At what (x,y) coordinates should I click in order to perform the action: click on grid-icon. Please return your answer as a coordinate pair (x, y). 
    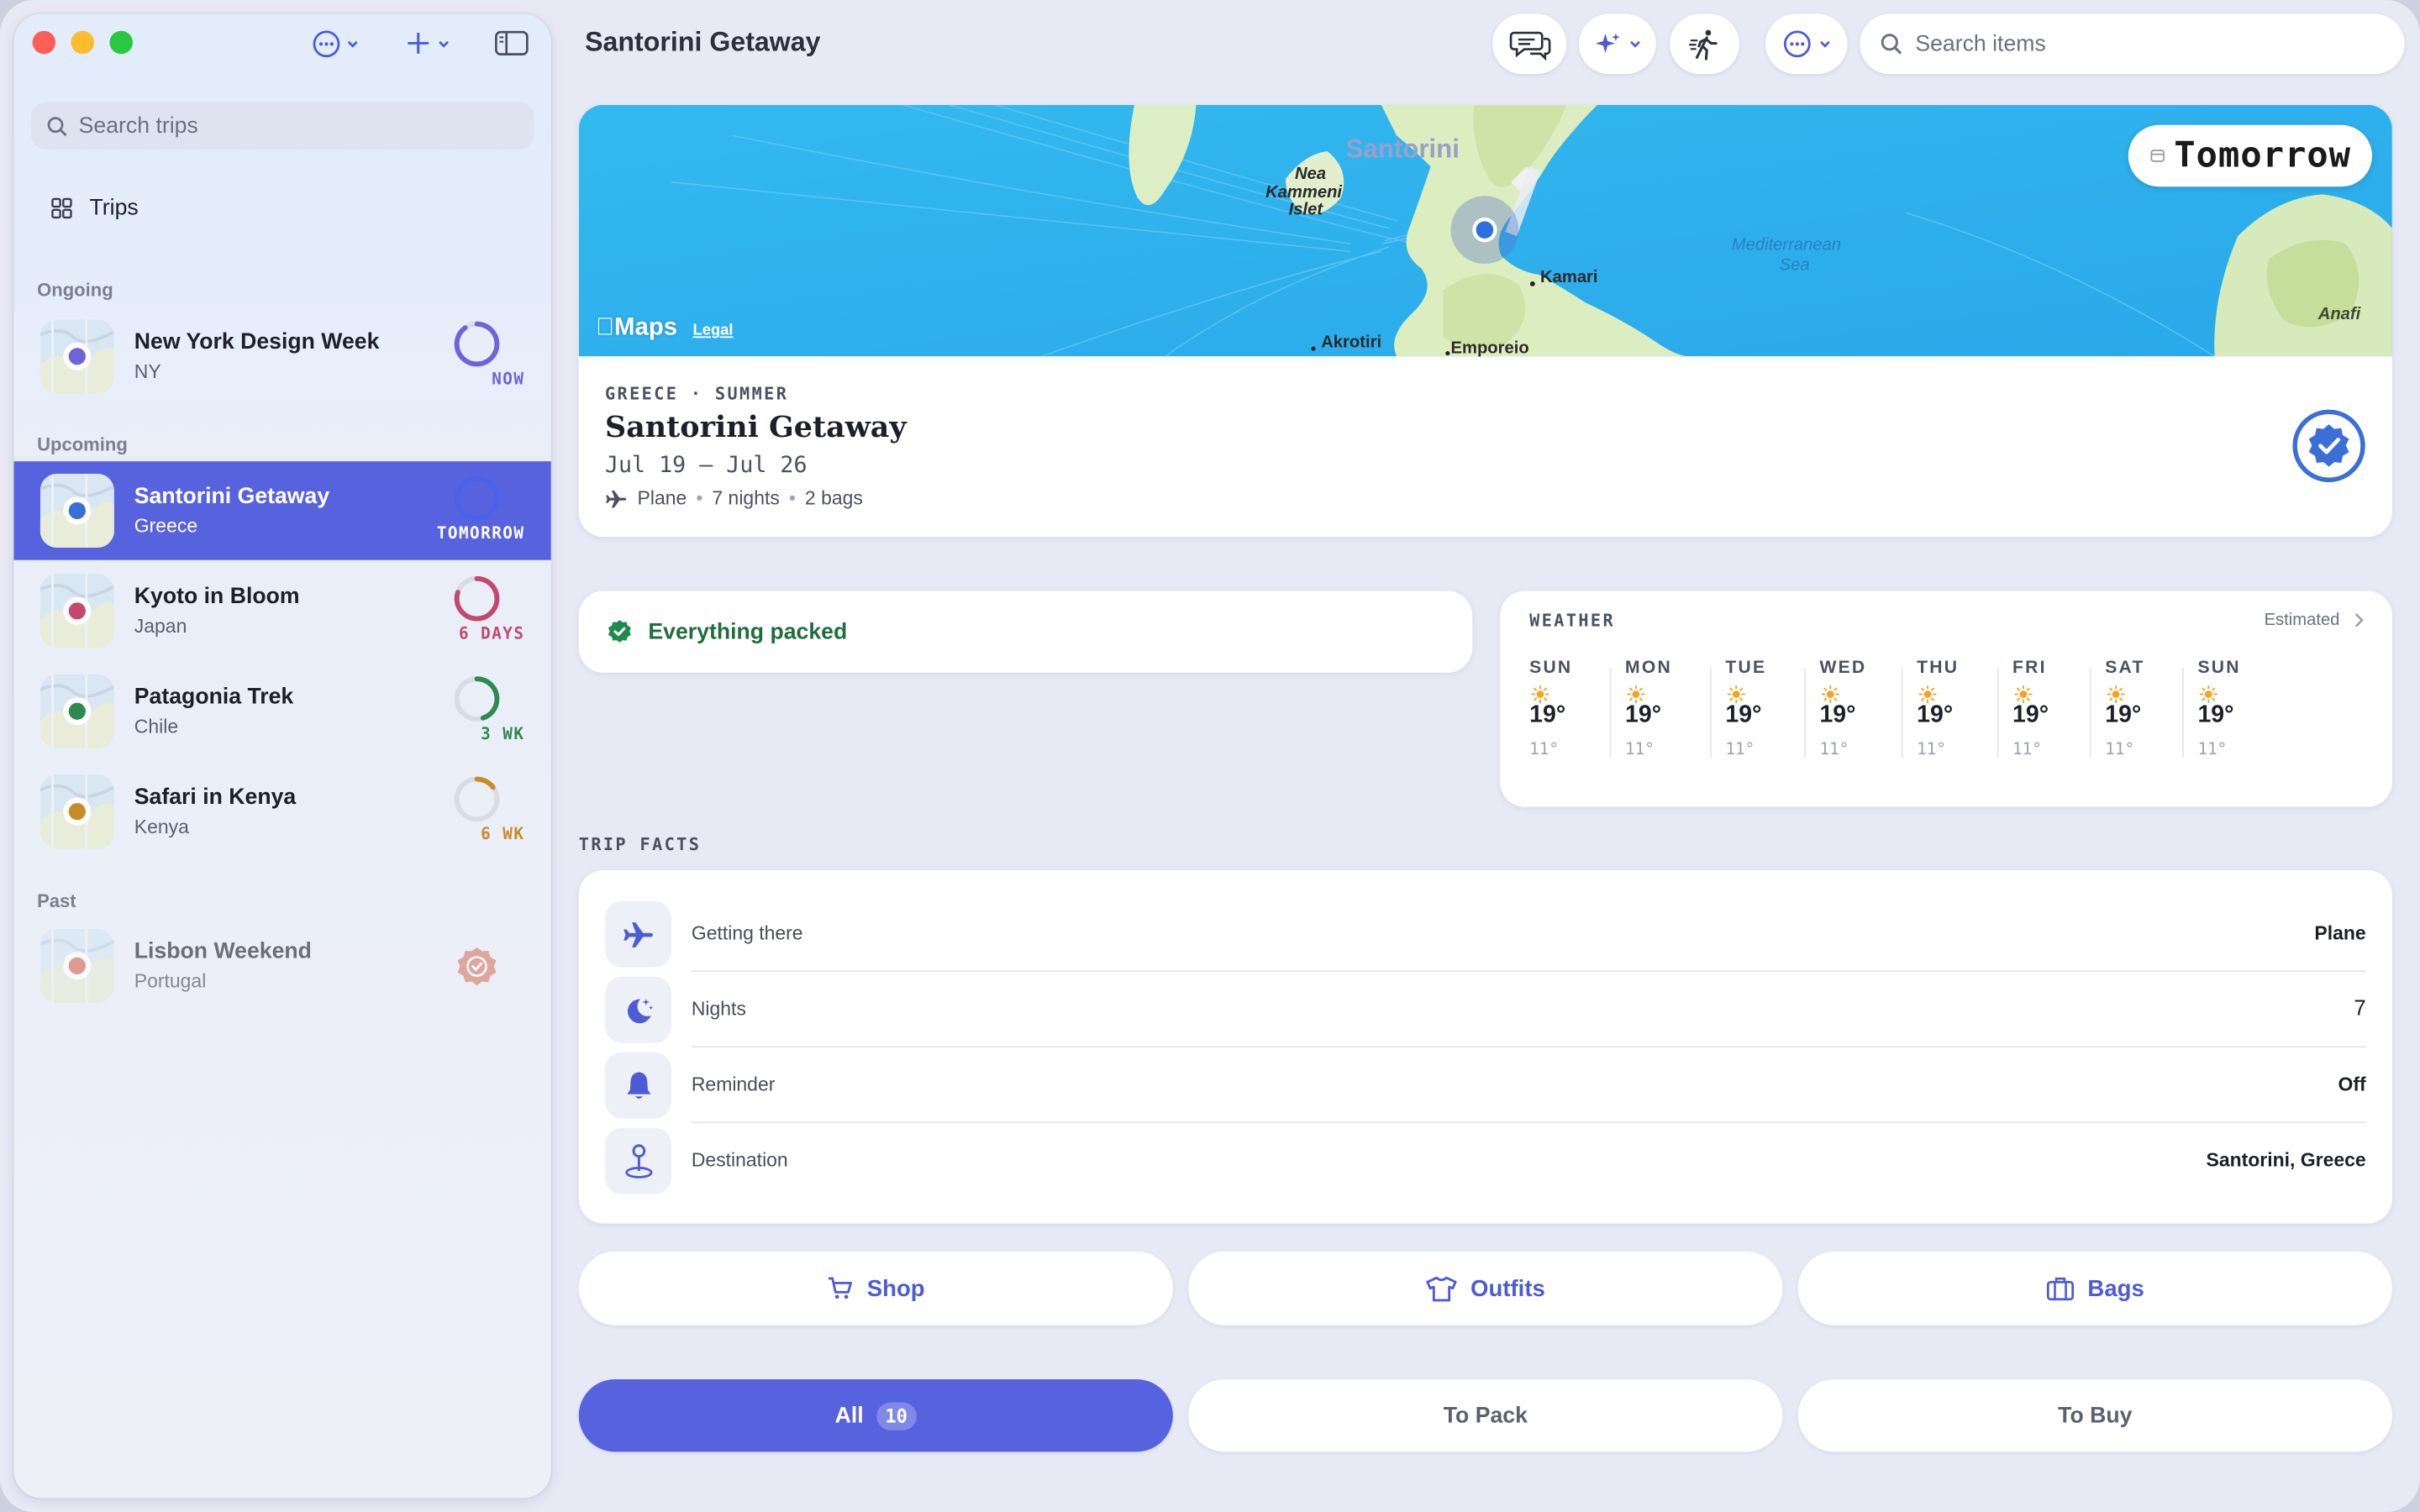
    Looking at the image, I should click on (62, 208).